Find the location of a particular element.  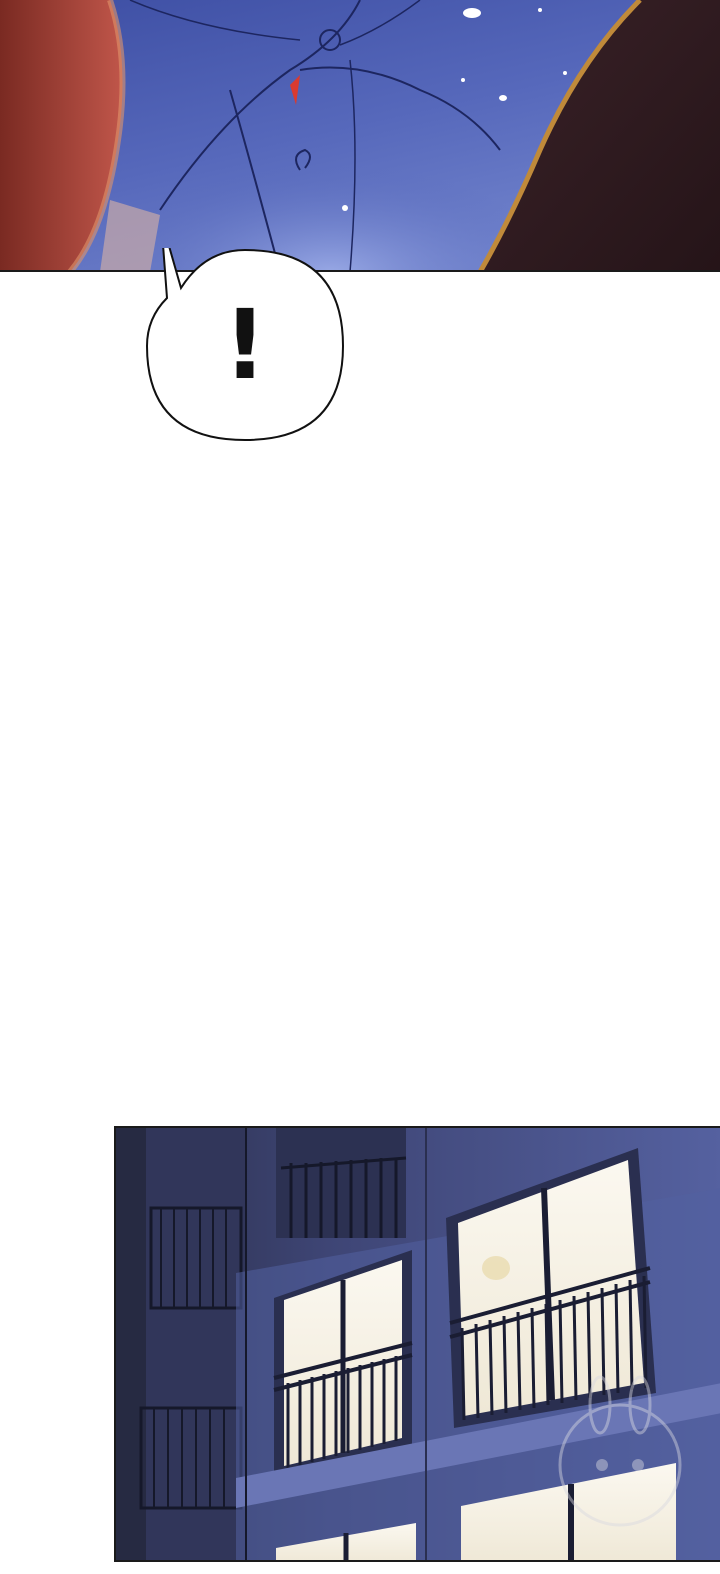

rabbit-logo-icon is located at coordinates (620, 1451).